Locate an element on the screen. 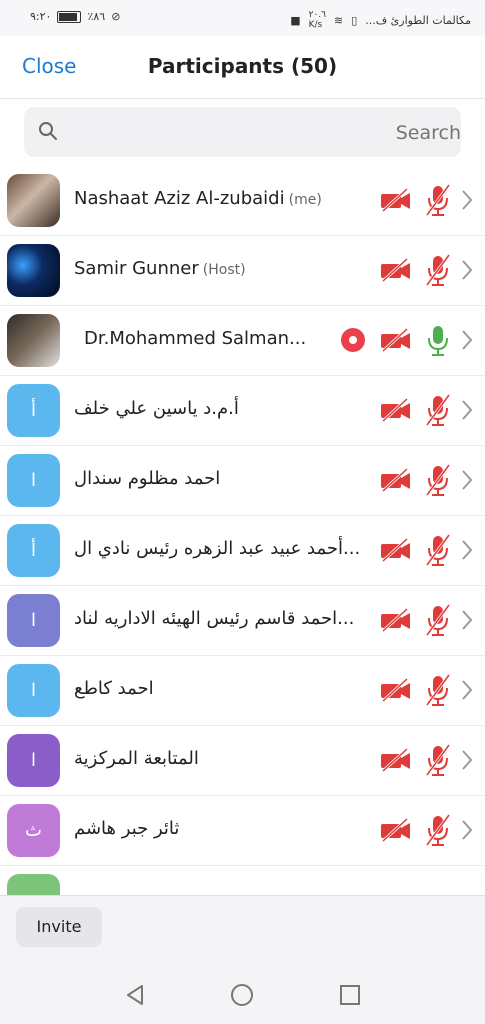  participant-name: أ.م.د ياسين علي خلف is located at coordinates (156, 408).